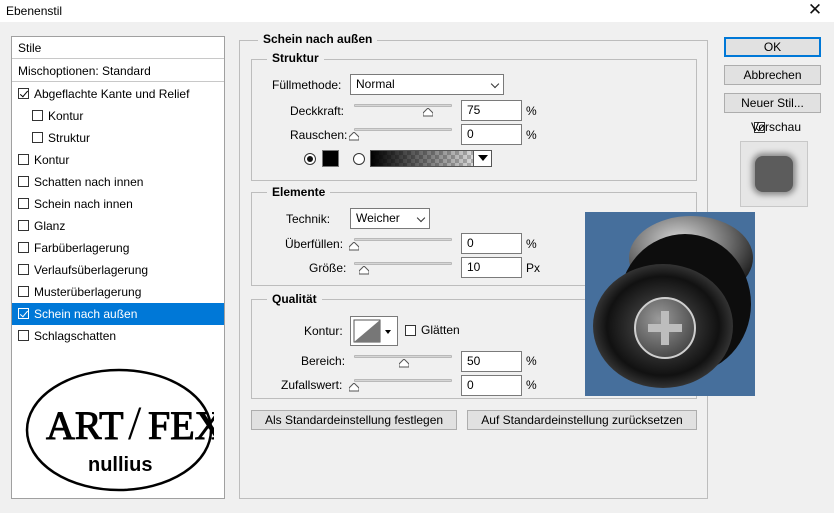  Describe the element at coordinates (772, 75) in the screenshot. I see `cancel-button: Abbrechen` at that location.